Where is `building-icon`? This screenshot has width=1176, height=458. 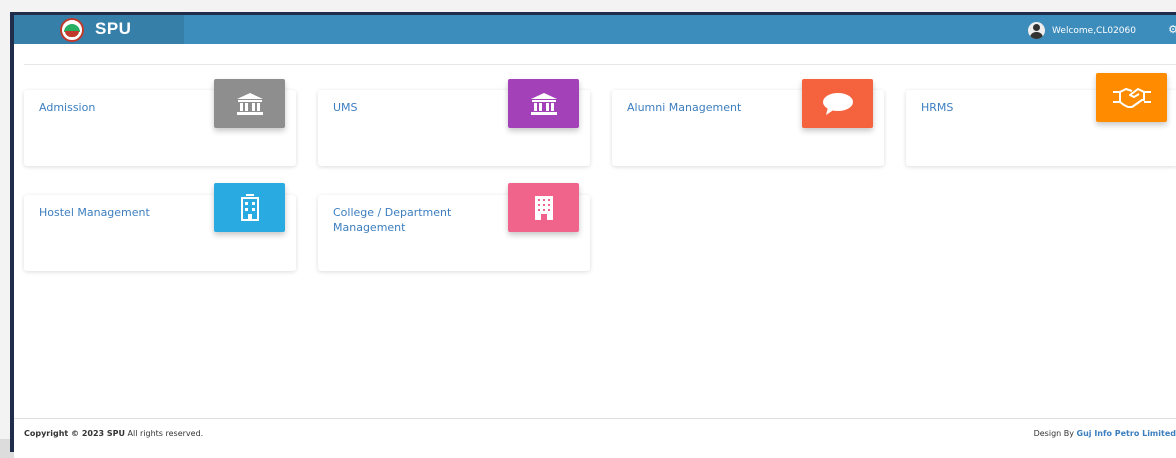
building-icon is located at coordinates (249, 207).